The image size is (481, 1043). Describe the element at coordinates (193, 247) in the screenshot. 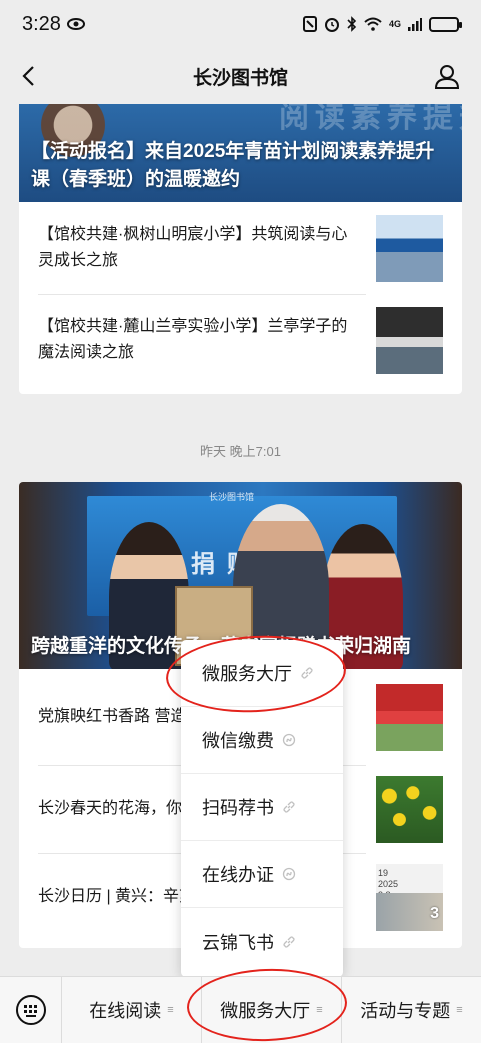

I see `article-title: 【馆校共建·枫树山明宸小学】共筑阅读与心灵成长之旅` at that location.